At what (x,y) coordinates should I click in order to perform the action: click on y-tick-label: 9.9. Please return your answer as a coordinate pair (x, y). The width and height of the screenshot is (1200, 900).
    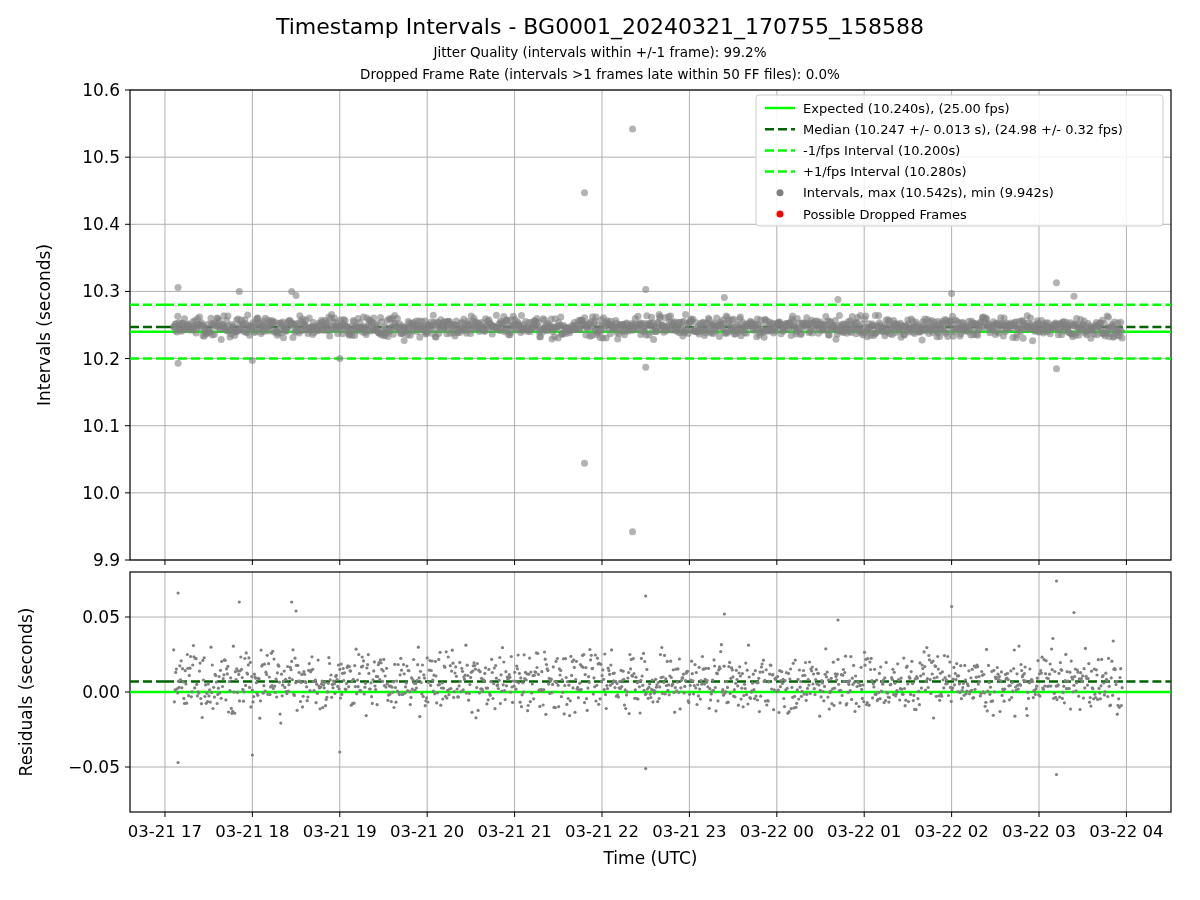
    Looking at the image, I should click on (106, 560).